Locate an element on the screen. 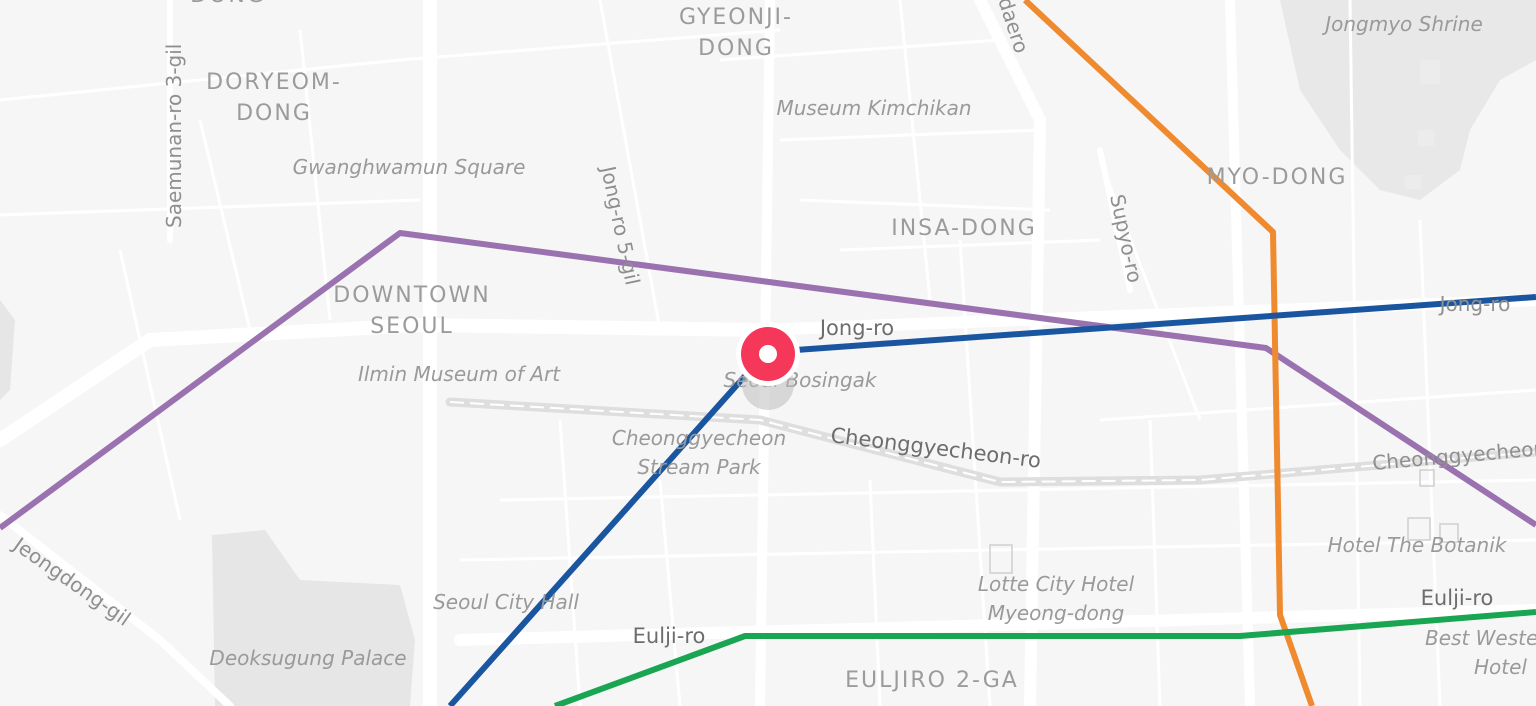  district-euljiro-label: EULJIRO 2-GA is located at coordinates (932, 680).